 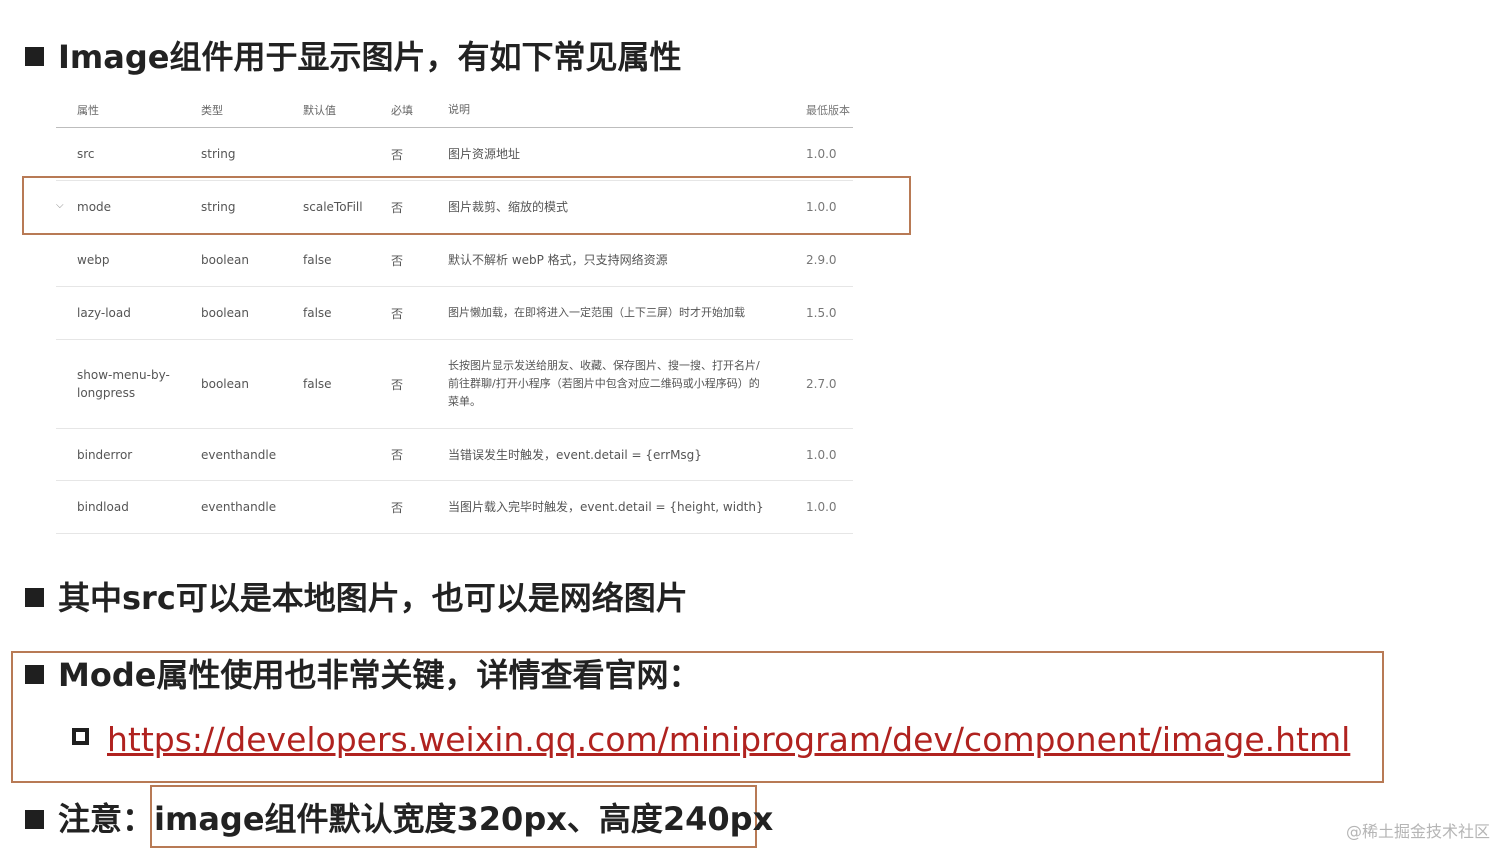 I want to click on header-attr: 属性, so click(x=88, y=110).